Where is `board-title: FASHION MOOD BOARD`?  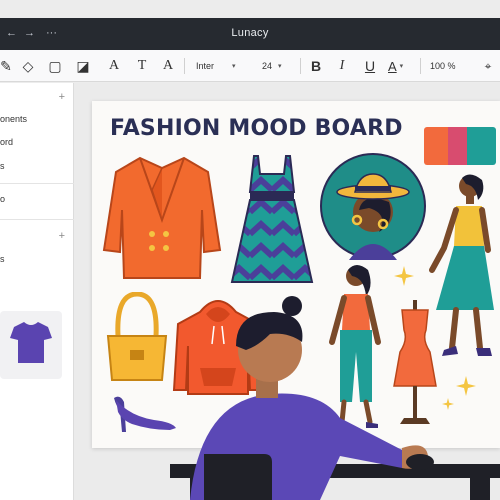
board-title: FASHION MOOD BOARD is located at coordinates (256, 128).